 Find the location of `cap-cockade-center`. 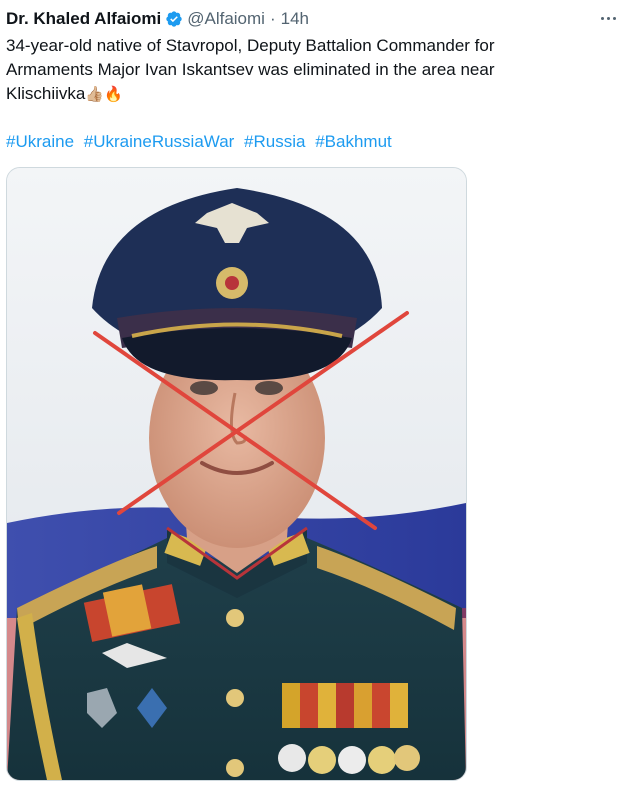

cap-cockade-center is located at coordinates (232, 283).